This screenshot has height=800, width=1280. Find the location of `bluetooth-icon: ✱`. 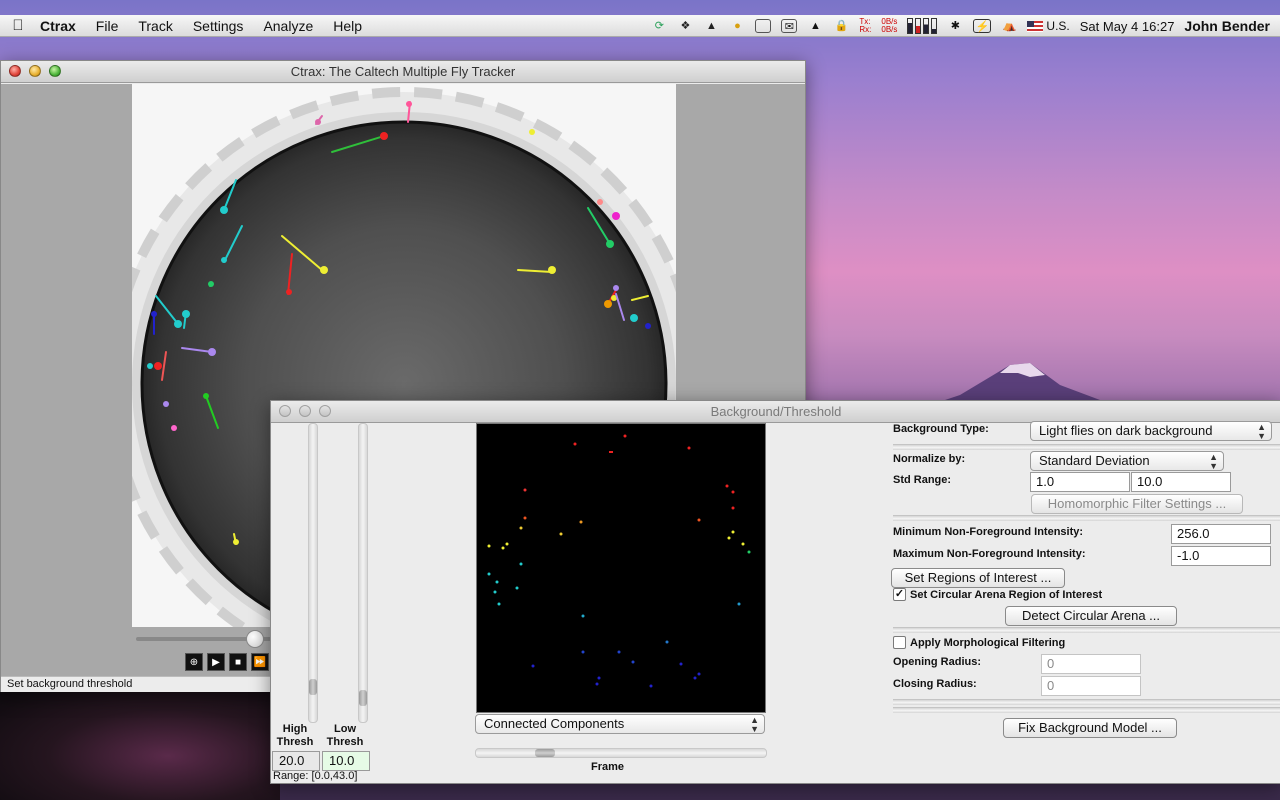

bluetooth-icon: ✱ is located at coordinates (955, 26).